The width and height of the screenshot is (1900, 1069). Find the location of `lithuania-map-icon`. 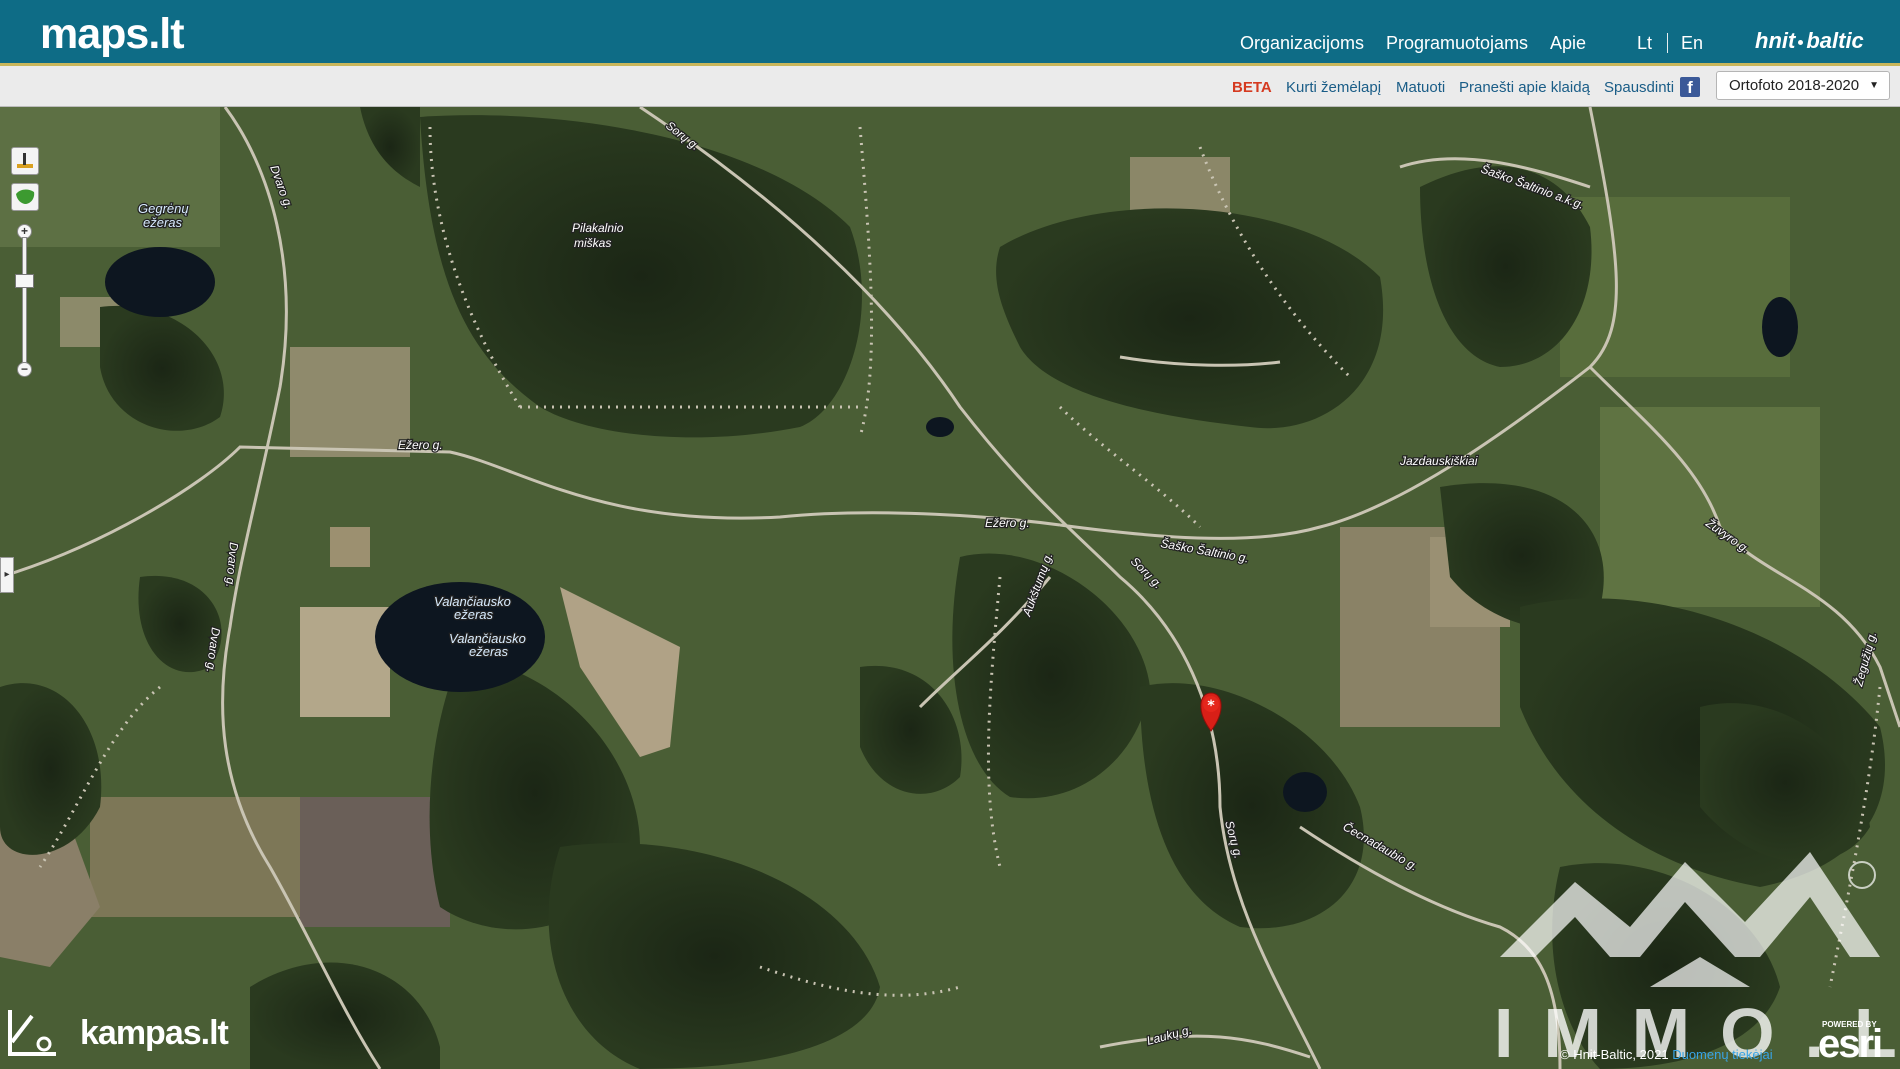

lithuania-map-icon is located at coordinates (25, 197).